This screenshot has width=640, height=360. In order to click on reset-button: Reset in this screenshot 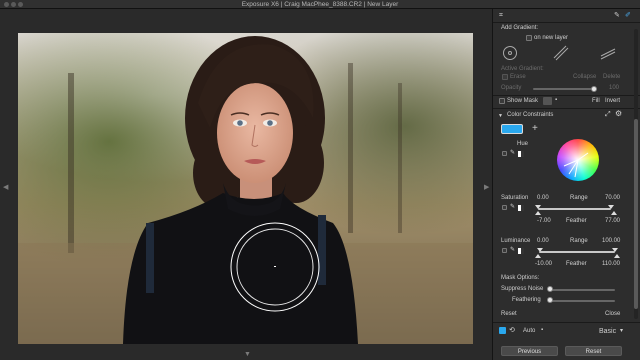, I will do `click(593, 351)`.